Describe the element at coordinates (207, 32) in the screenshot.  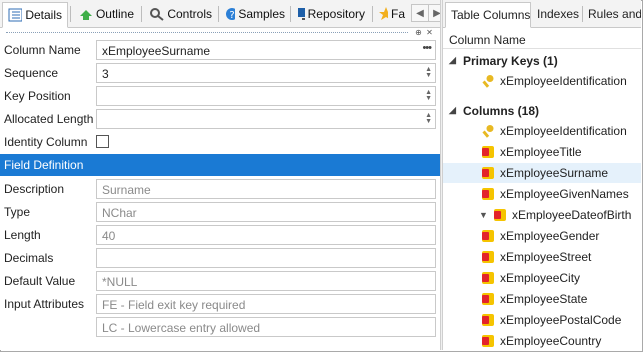
I see `splitter-line` at that location.